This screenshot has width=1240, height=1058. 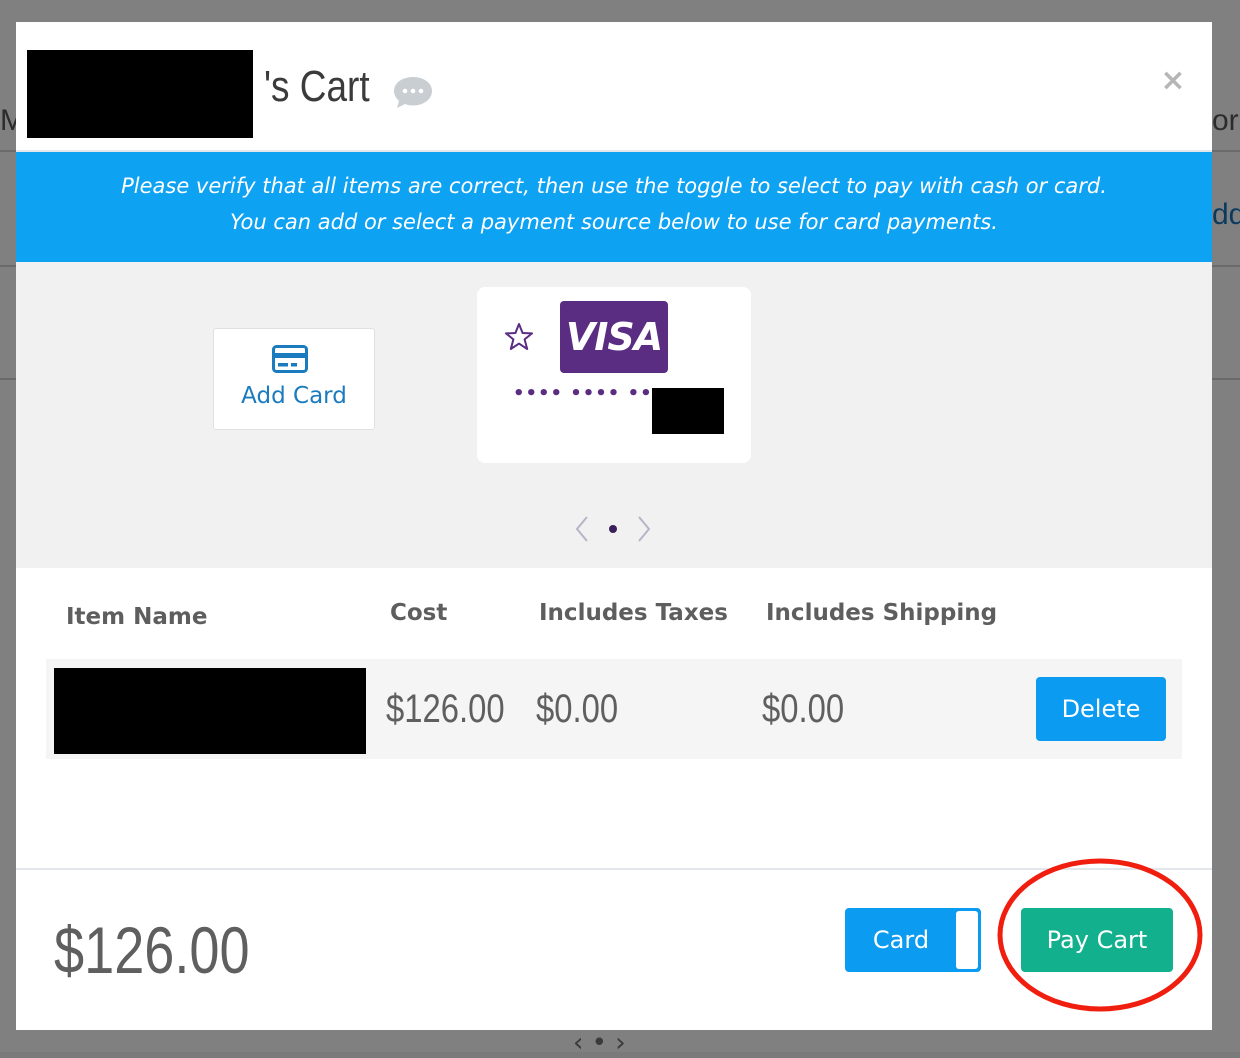 I want to click on saved-card: VISA •••• •••• ••••, so click(x=614, y=375).